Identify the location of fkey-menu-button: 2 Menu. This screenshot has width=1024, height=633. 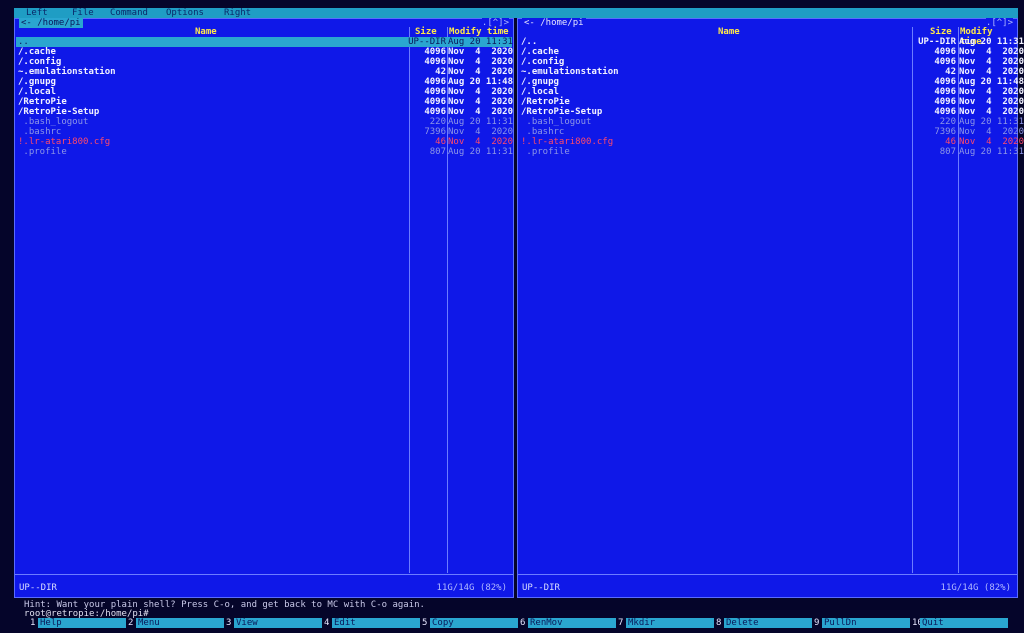
(176, 623).